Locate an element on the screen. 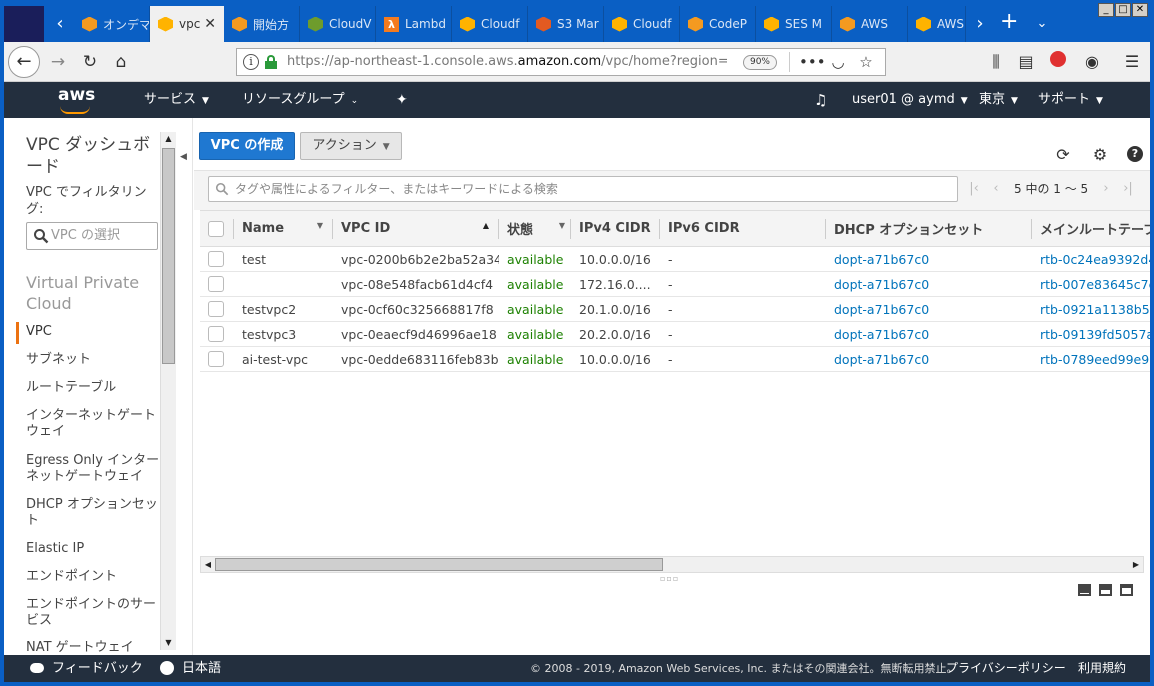  close-window-icon: ✕ is located at coordinates (1140, 10).